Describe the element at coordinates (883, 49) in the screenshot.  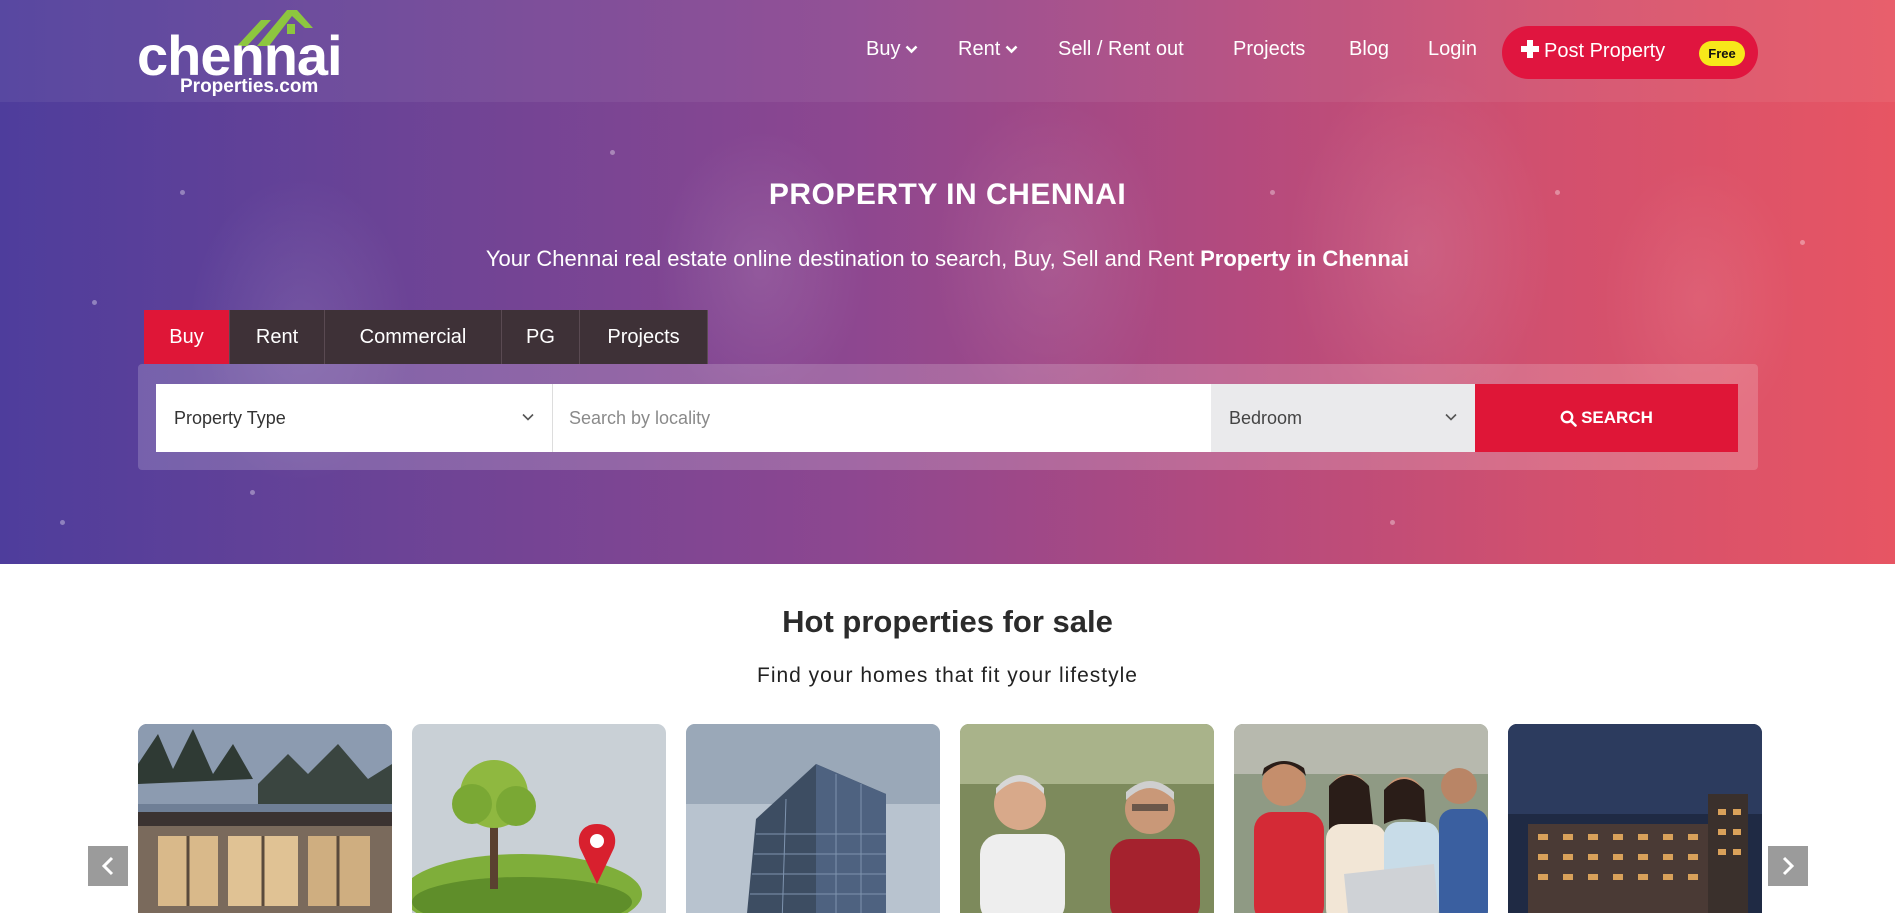
I see `nav-buy-label: Buy` at that location.